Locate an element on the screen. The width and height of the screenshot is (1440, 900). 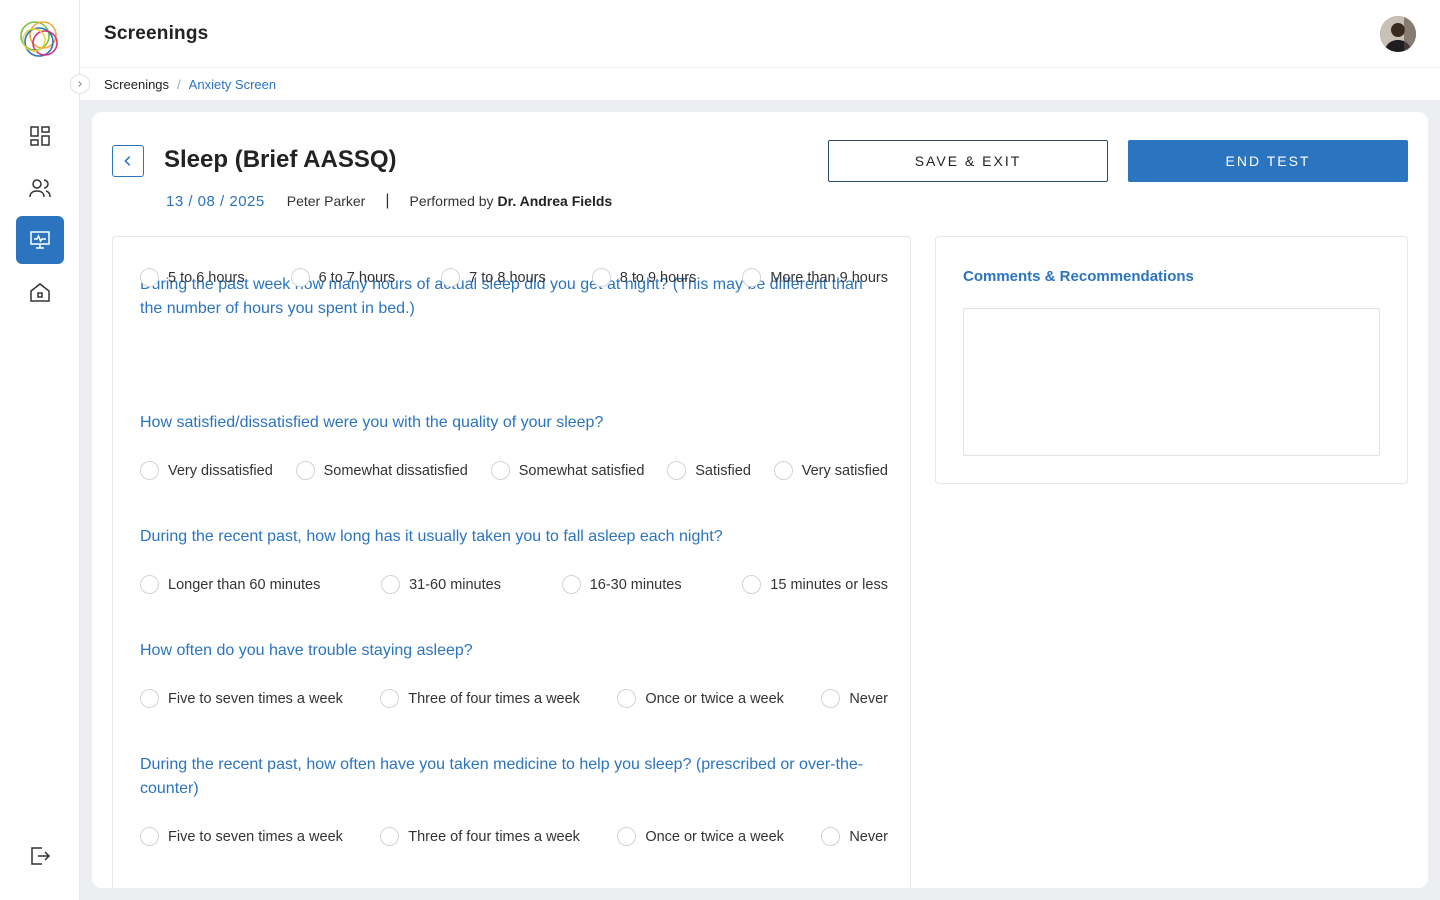
answer-option: 8 to 9 hours is located at coordinates (644, 277).